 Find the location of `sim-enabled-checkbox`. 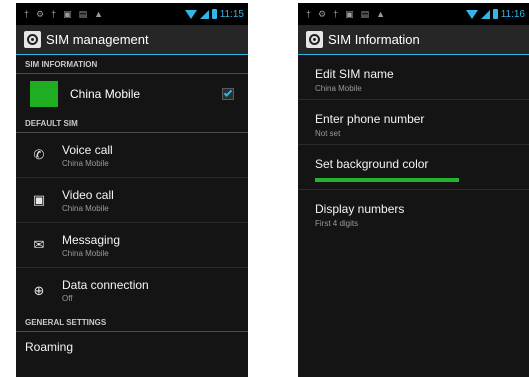

sim-enabled-checkbox is located at coordinates (228, 94).